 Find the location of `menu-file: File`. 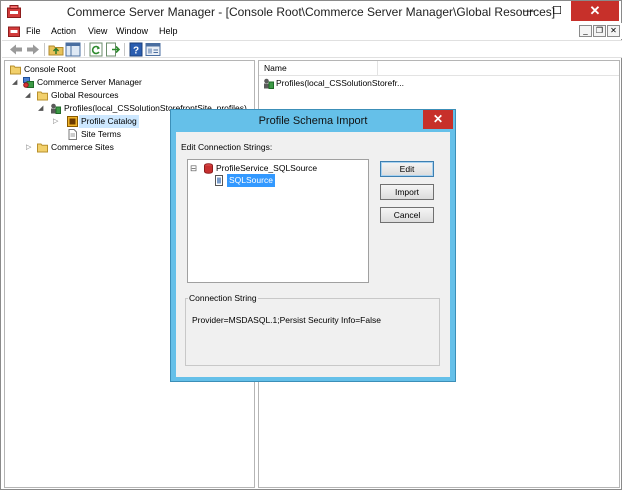

menu-file: File is located at coordinates (33, 31).